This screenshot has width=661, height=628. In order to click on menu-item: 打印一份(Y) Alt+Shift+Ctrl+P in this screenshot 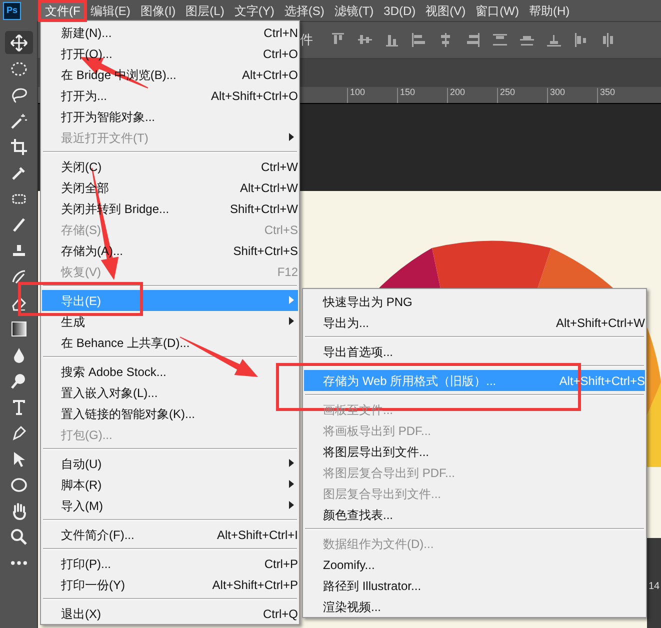, I will do `click(170, 584)`.